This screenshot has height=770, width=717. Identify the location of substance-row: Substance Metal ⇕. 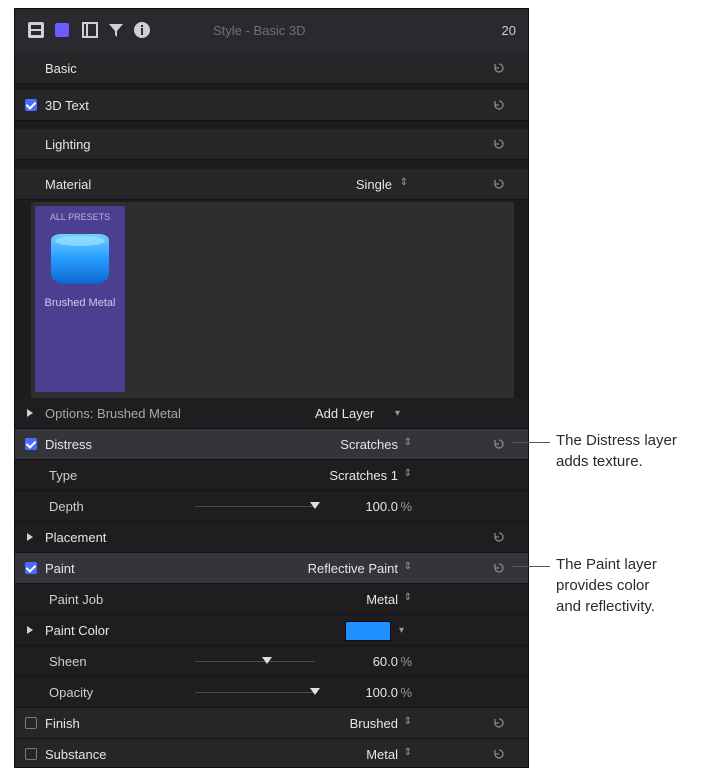
(271, 753).